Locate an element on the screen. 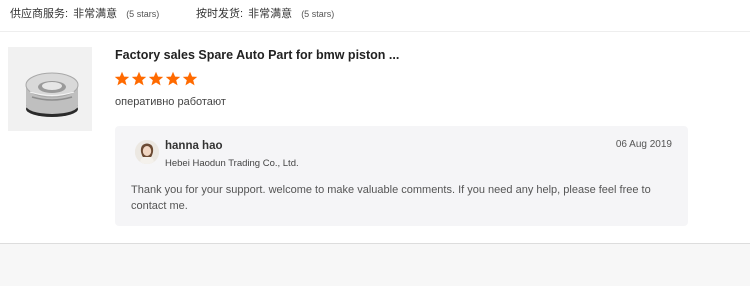  on-time-shipping-label: 按时发货: is located at coordinates (220, 14).